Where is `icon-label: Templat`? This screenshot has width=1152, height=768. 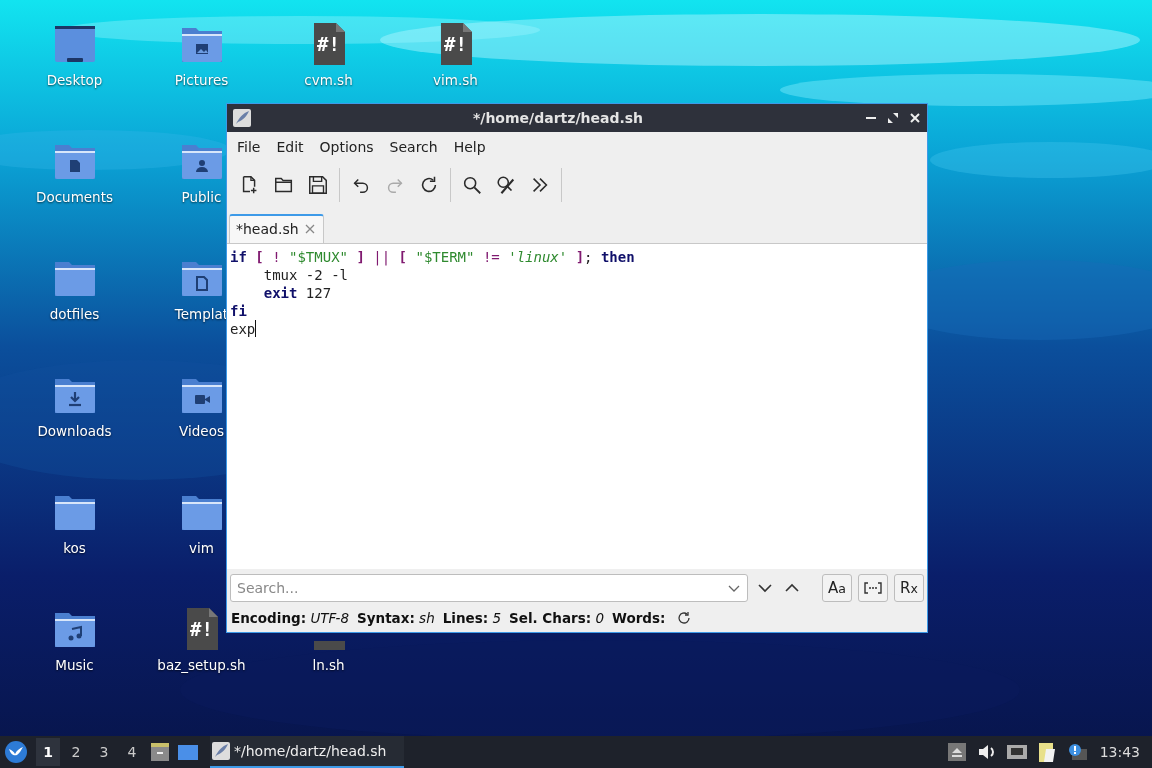
icon-label: Templat is located at coordinates (201, 314).